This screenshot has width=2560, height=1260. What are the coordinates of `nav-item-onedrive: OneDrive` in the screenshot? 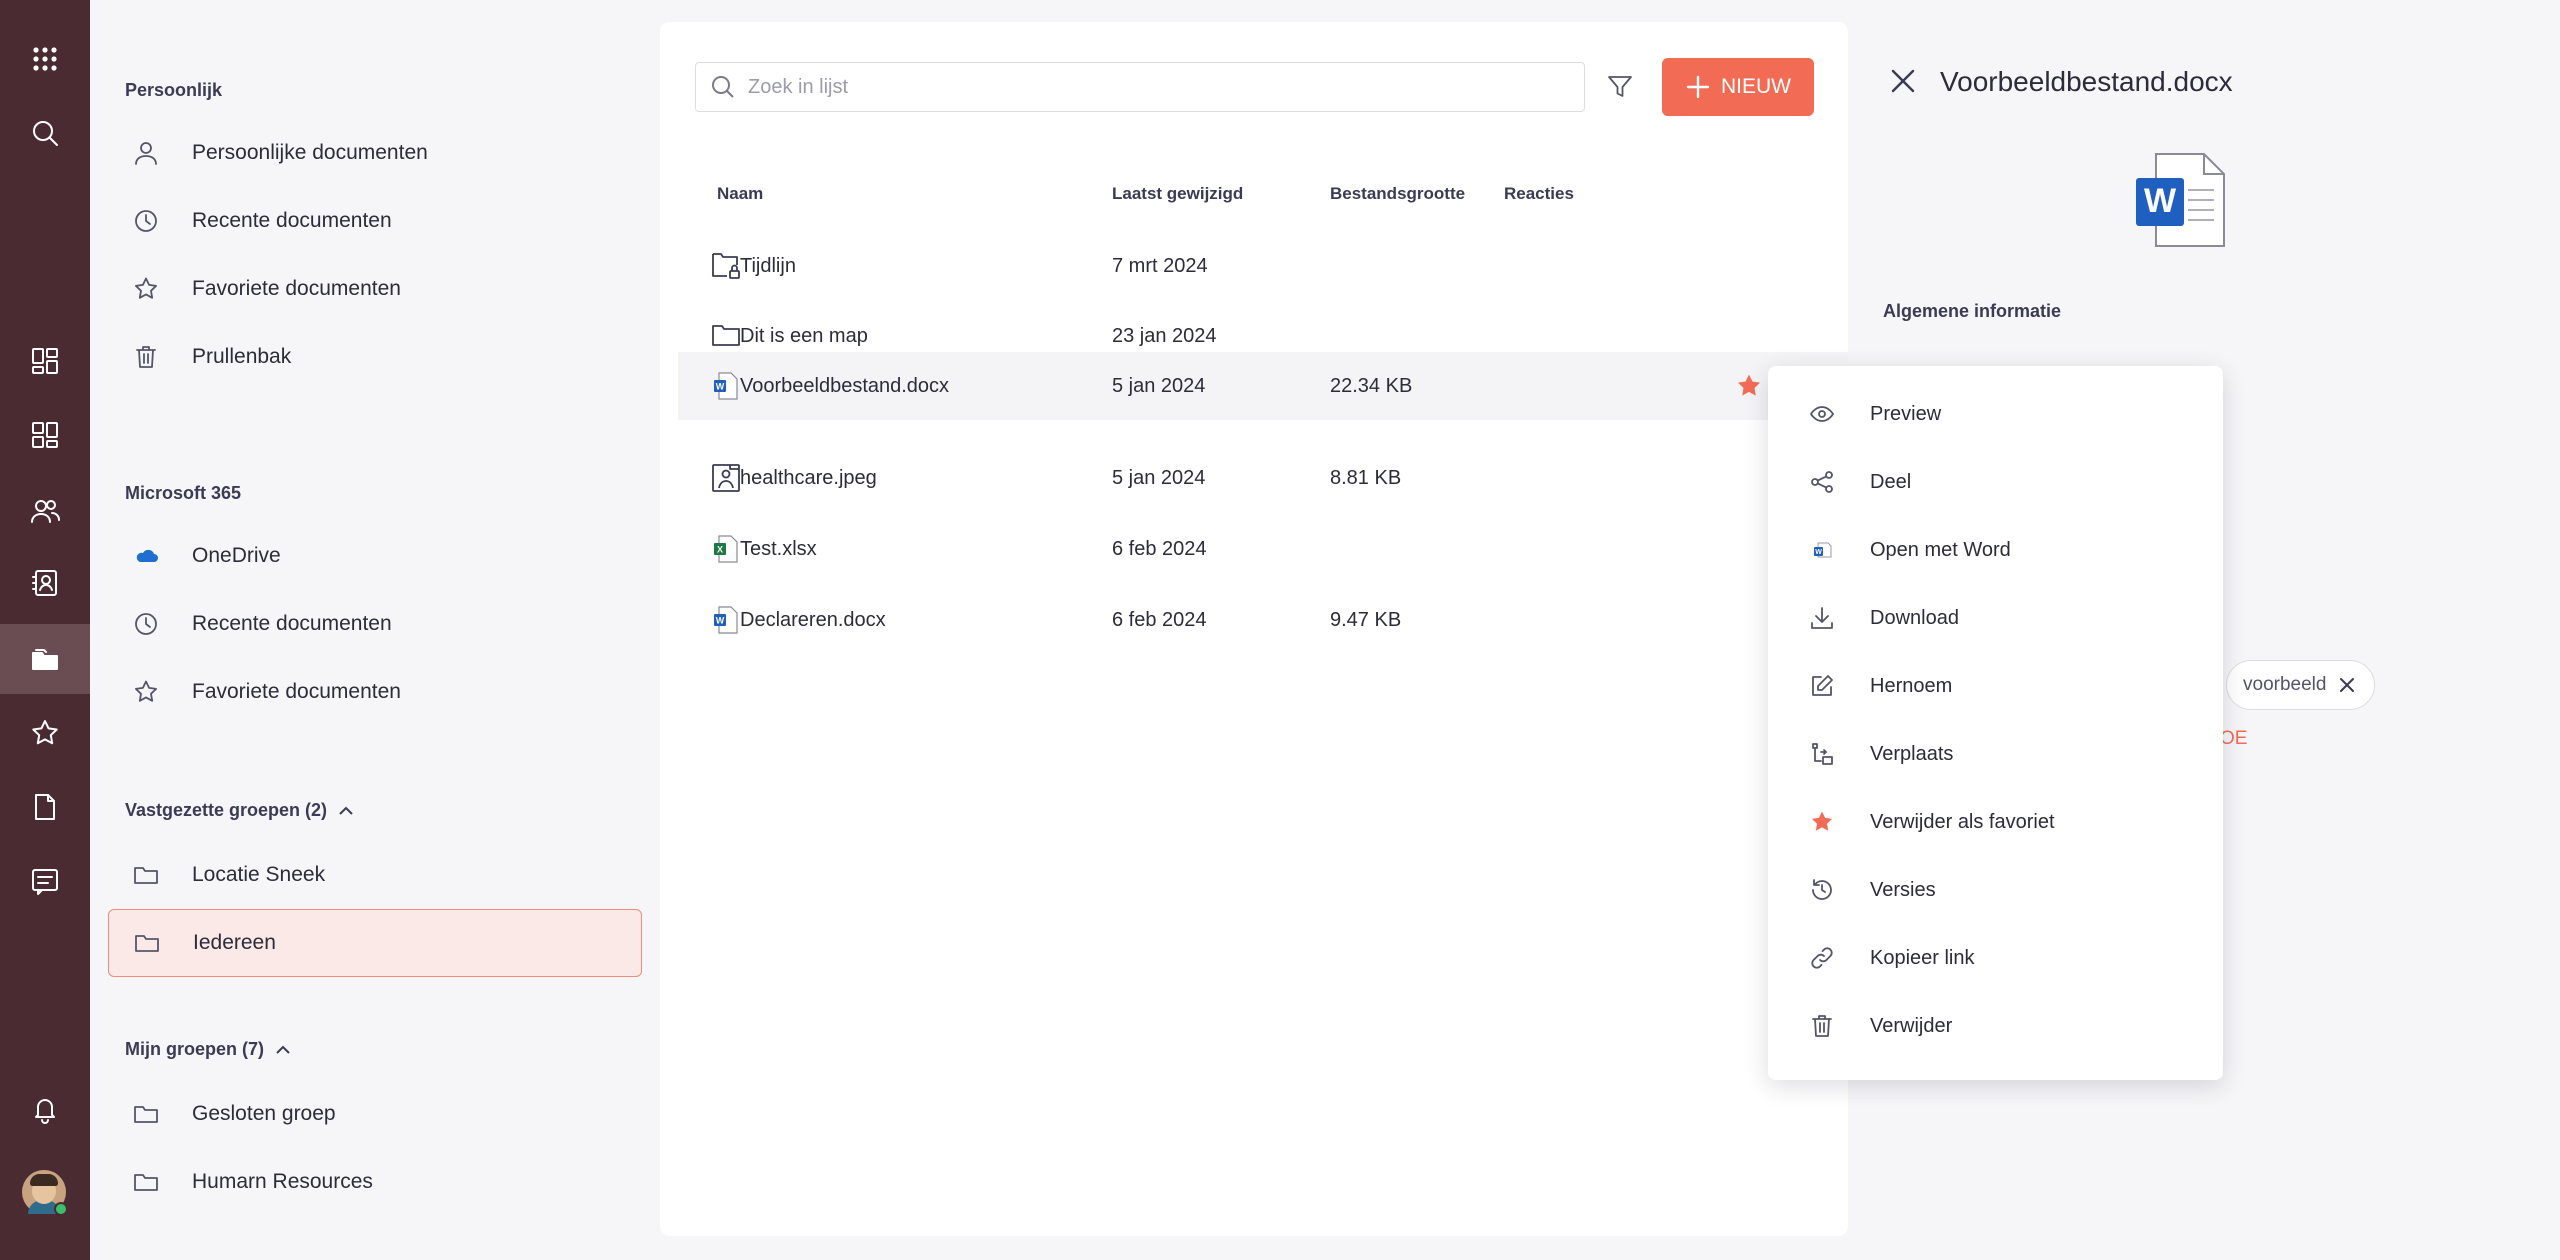 It's located at (375, 556).